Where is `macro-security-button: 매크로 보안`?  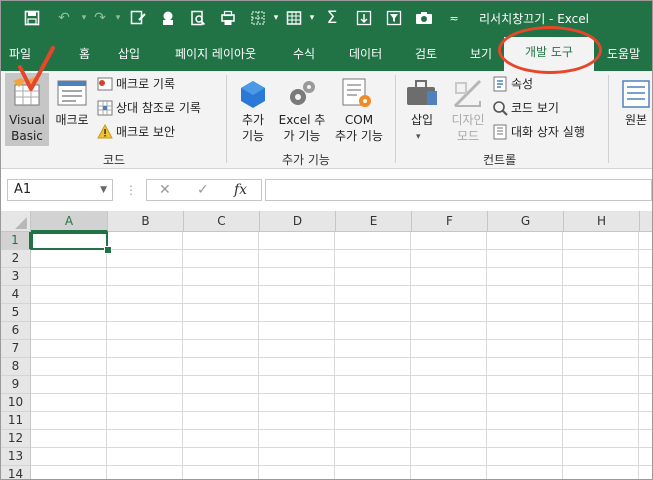
macro-security-button: 매크로 보안 is located at coordinates (136, 131).